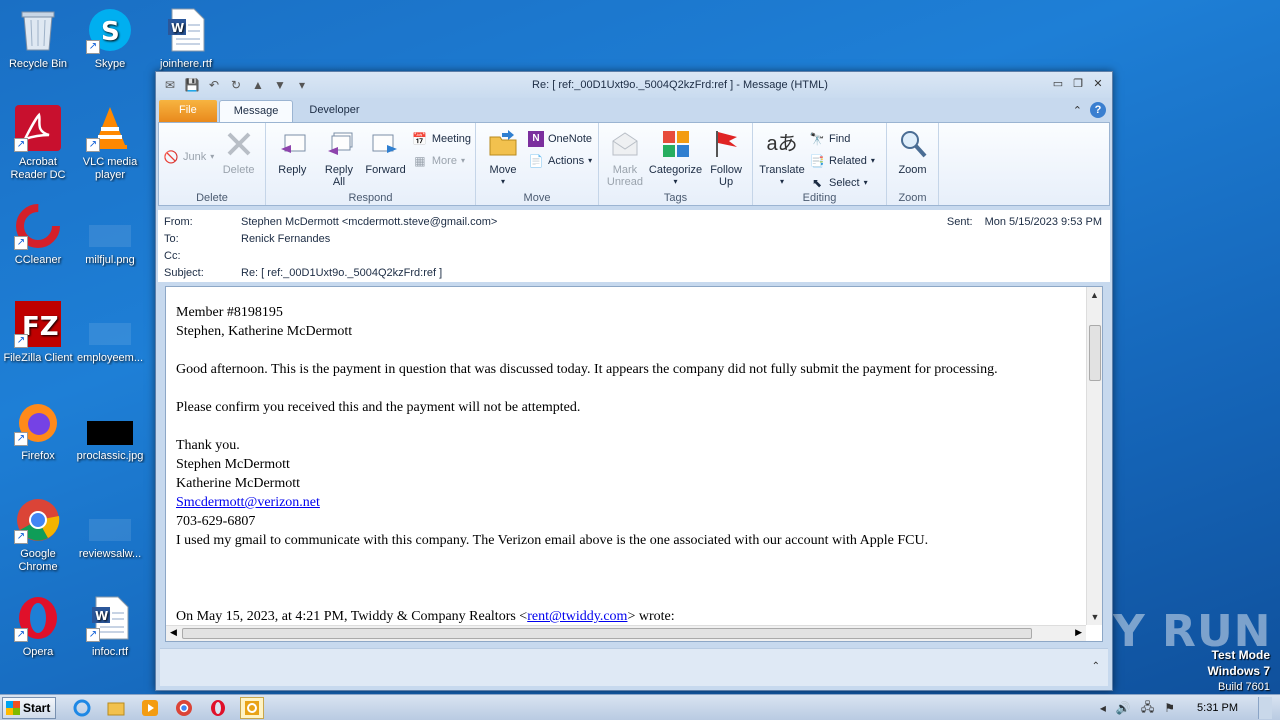  What do you see at coordinates (184, 708) in the screenshot?
I see `chrome-taskbar-icon` at bounding box center [184, 708].